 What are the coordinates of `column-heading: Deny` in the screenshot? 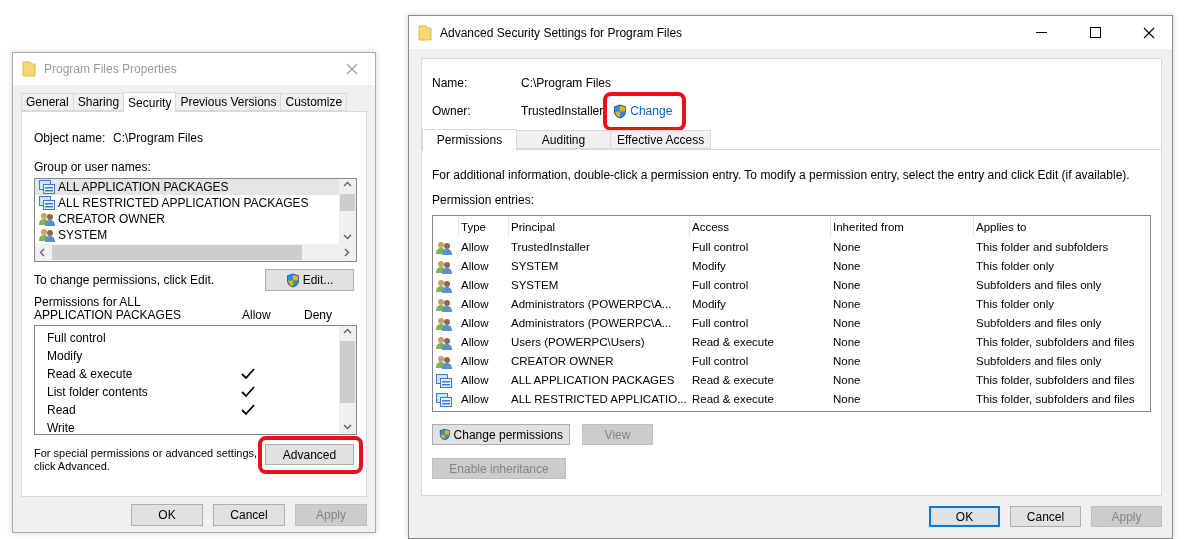 It's located at (318, 315).